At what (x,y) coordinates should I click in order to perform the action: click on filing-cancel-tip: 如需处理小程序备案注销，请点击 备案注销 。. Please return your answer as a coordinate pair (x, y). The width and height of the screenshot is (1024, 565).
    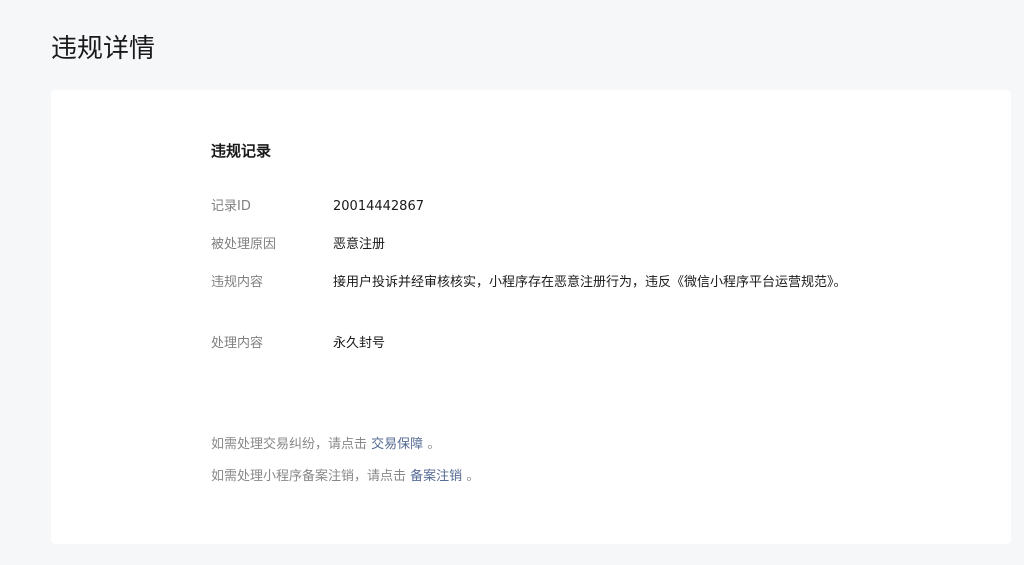
    Looking at the image, I should click on (345, 477).